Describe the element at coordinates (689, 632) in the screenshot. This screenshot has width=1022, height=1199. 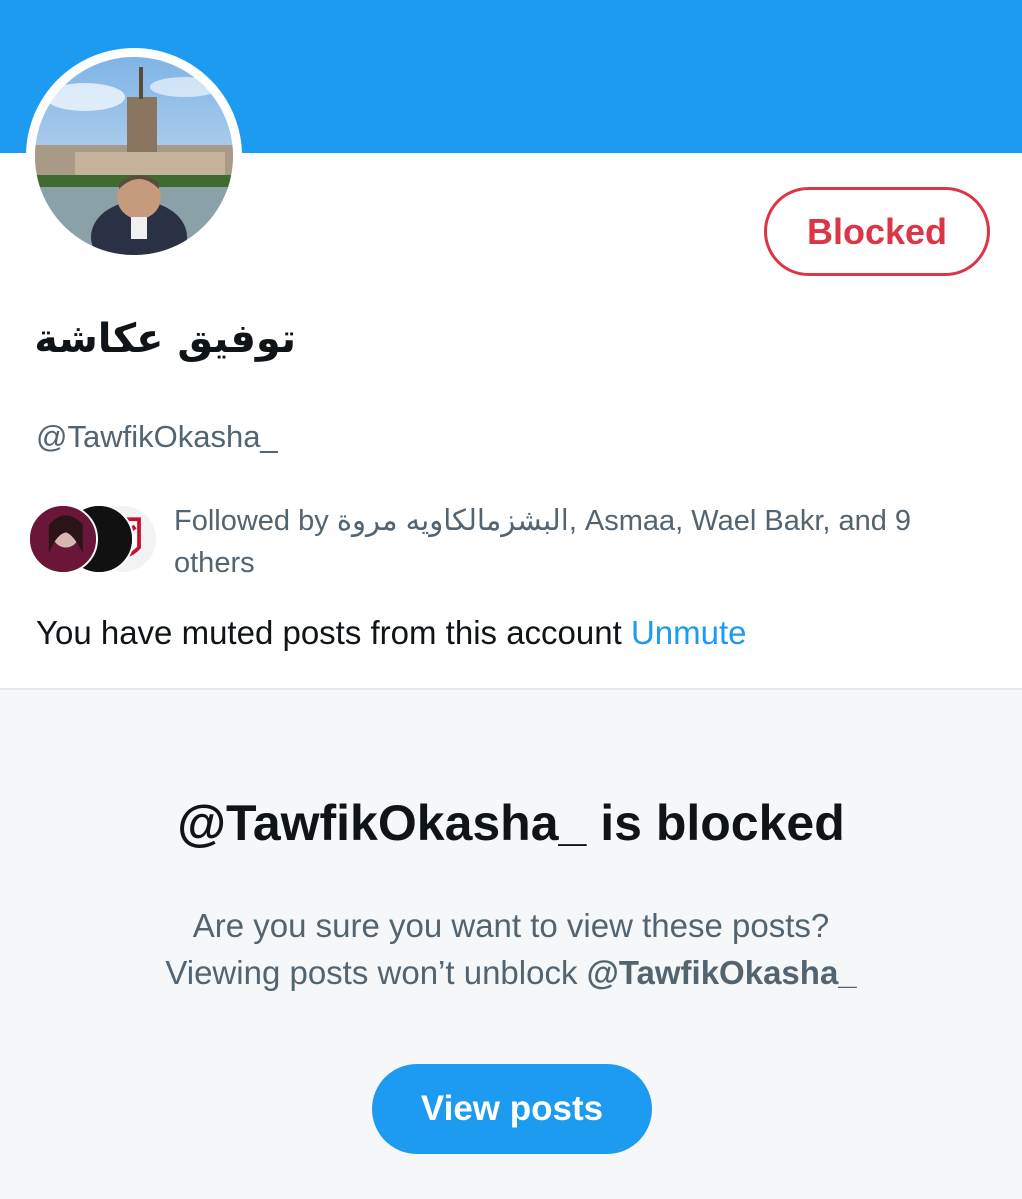
I see `unmute-link: Unmute` at that location.